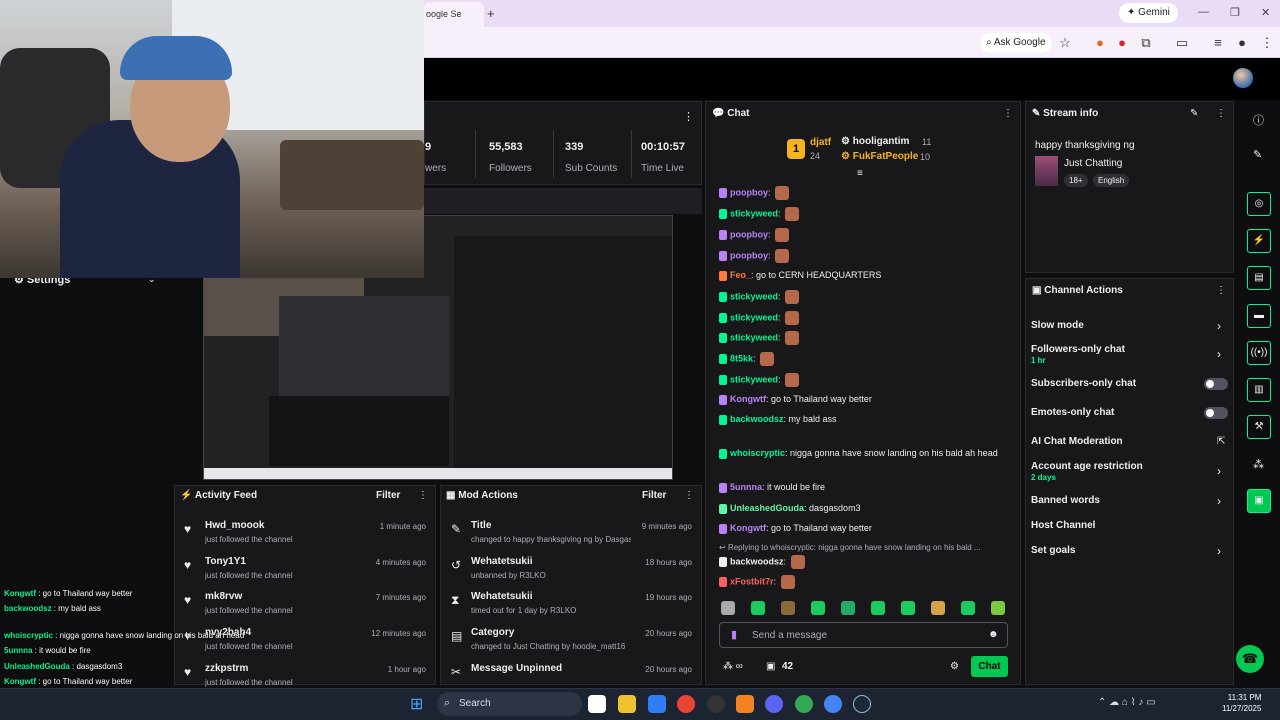 This screenshot has height=720, width=1280. I want to click on tray-icons: ⌃ ☁ ⌂ ⌇ ♪ ▭, so click(1127, 702).